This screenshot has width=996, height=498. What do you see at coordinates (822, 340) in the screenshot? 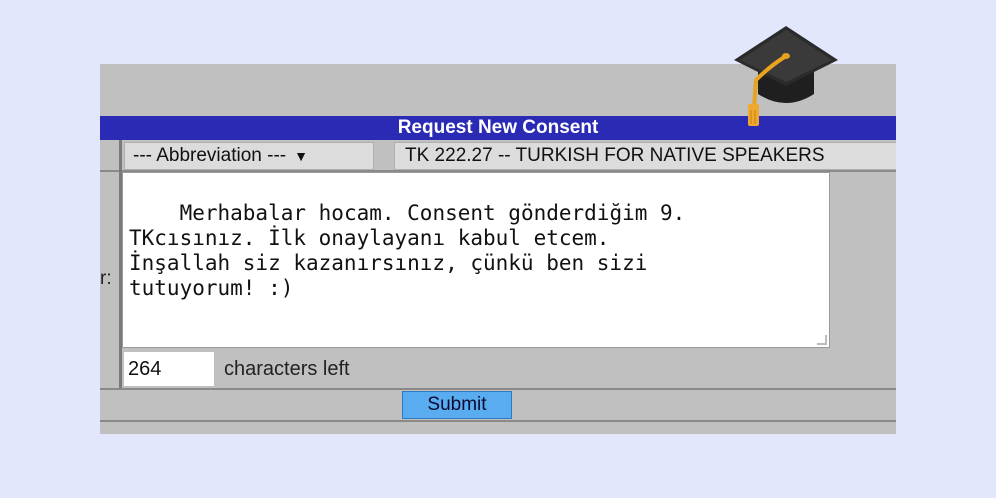
I see `resize-handle` at bounding box center [822, 340].